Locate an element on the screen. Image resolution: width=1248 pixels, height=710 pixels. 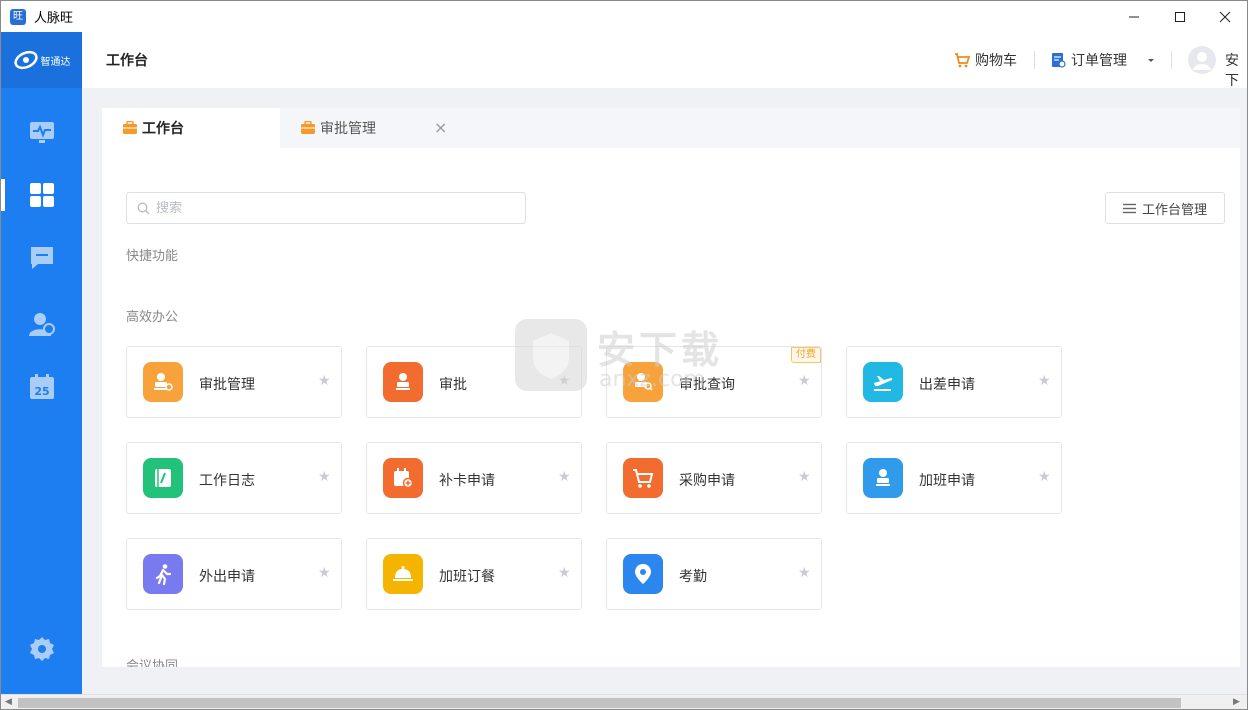
app-card-approval: 审批 ★ is located at coordinates (474, 382).